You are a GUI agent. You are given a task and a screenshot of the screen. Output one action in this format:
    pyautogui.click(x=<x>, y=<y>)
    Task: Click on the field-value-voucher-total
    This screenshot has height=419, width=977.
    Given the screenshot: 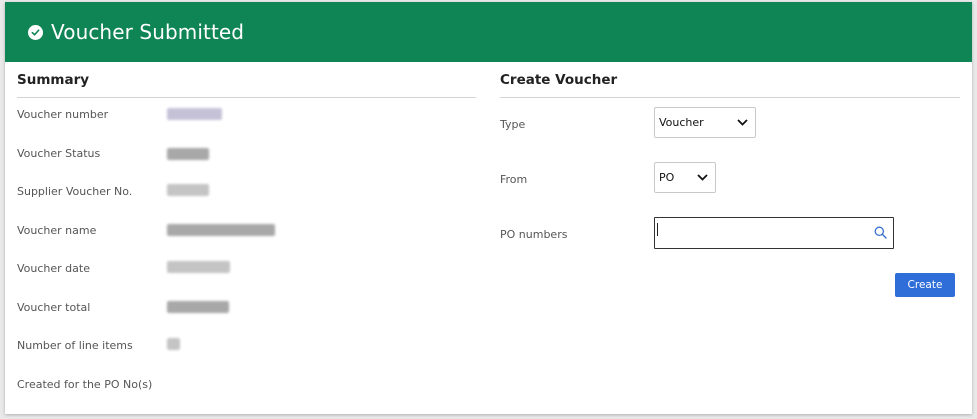 What is the action you would take?
    pyautogui.click(x=198, y=307)
    